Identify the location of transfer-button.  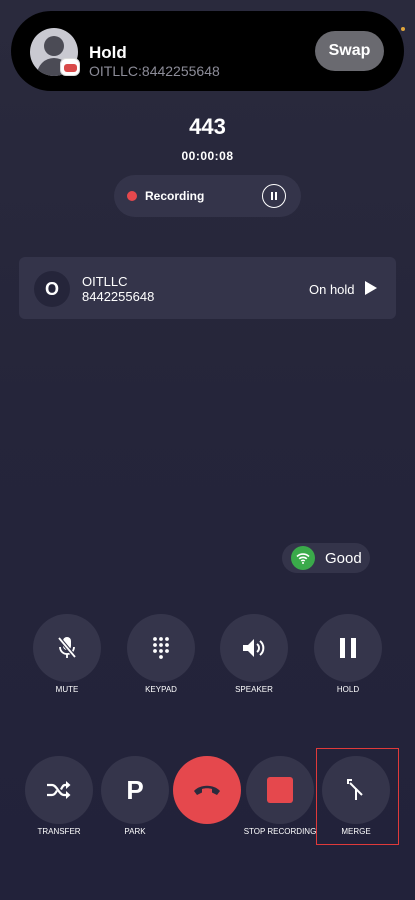
(59, 790).